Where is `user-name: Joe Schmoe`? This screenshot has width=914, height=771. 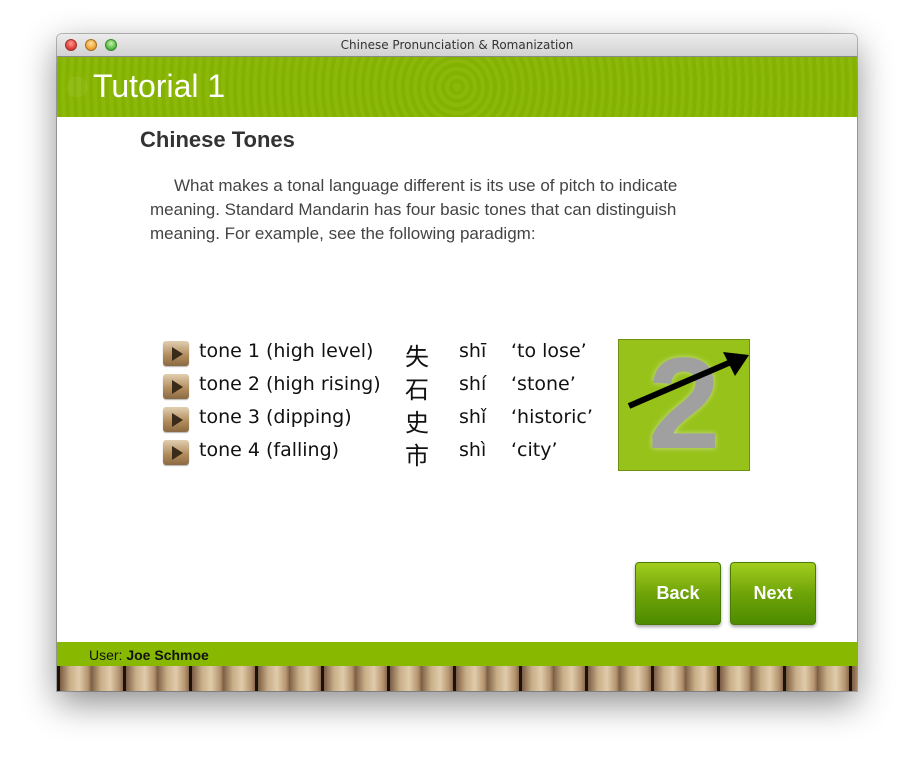 user-name: Joe Schmoe is located at coordinates (167, 655).